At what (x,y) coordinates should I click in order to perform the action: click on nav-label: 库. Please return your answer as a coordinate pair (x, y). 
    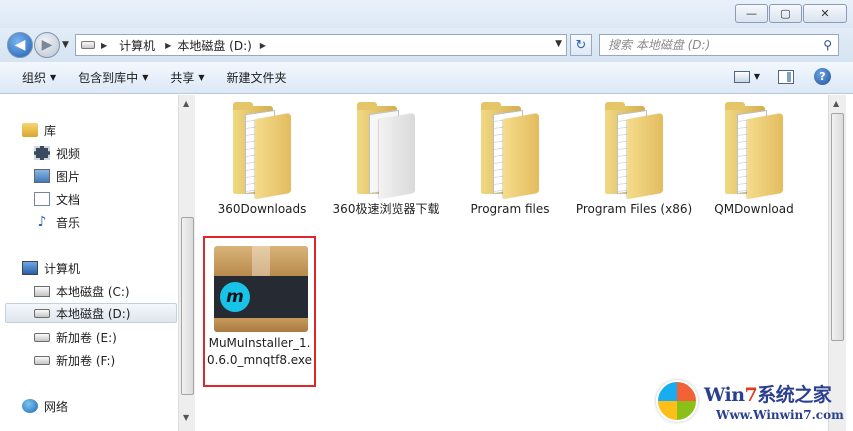
    Looking at the image, I should click on (50, 130).